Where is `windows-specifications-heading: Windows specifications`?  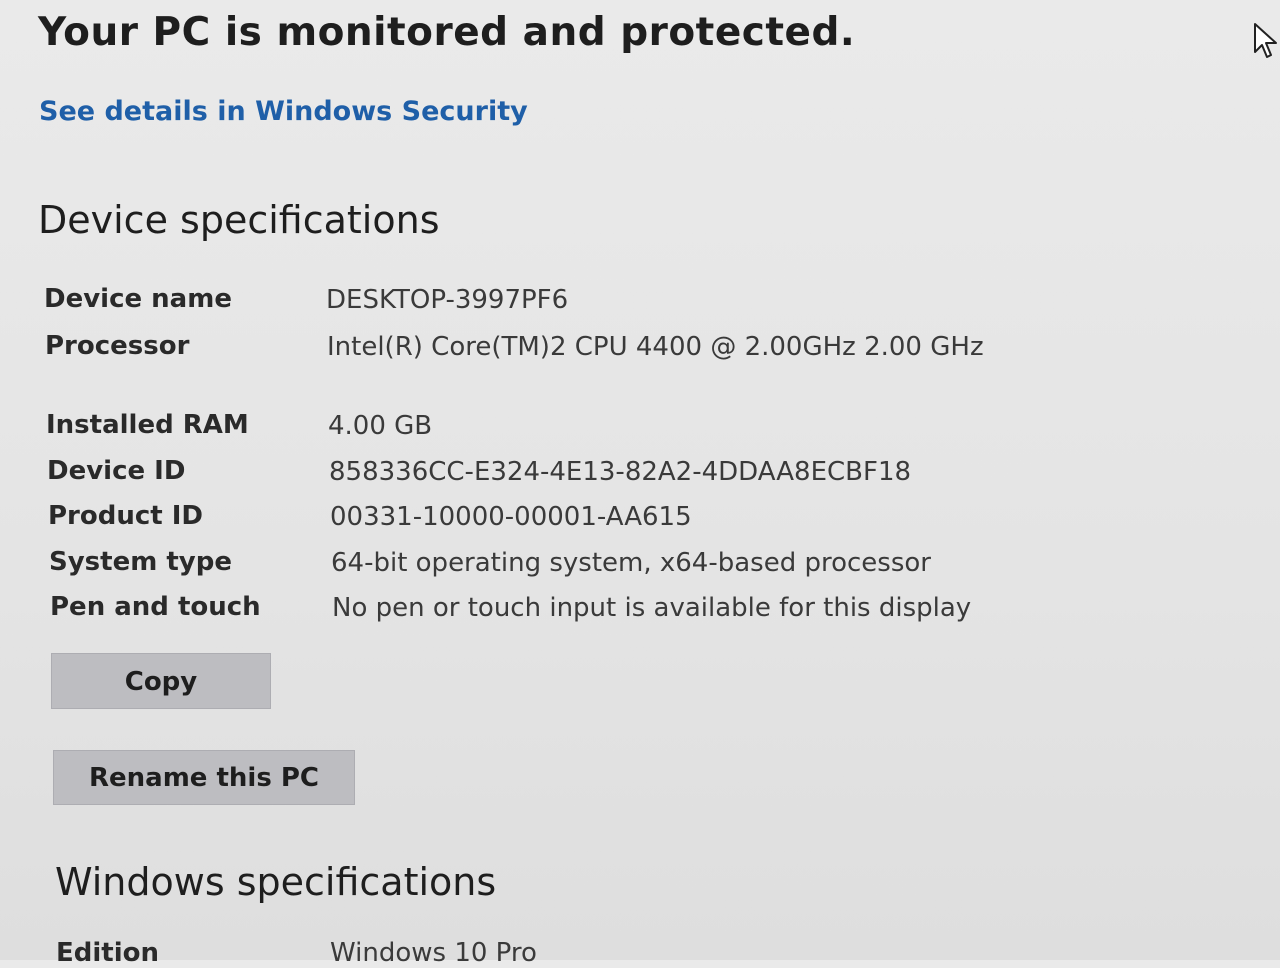 windows-specifications-heading: Windows specifications is located at coordinates (276, 882).